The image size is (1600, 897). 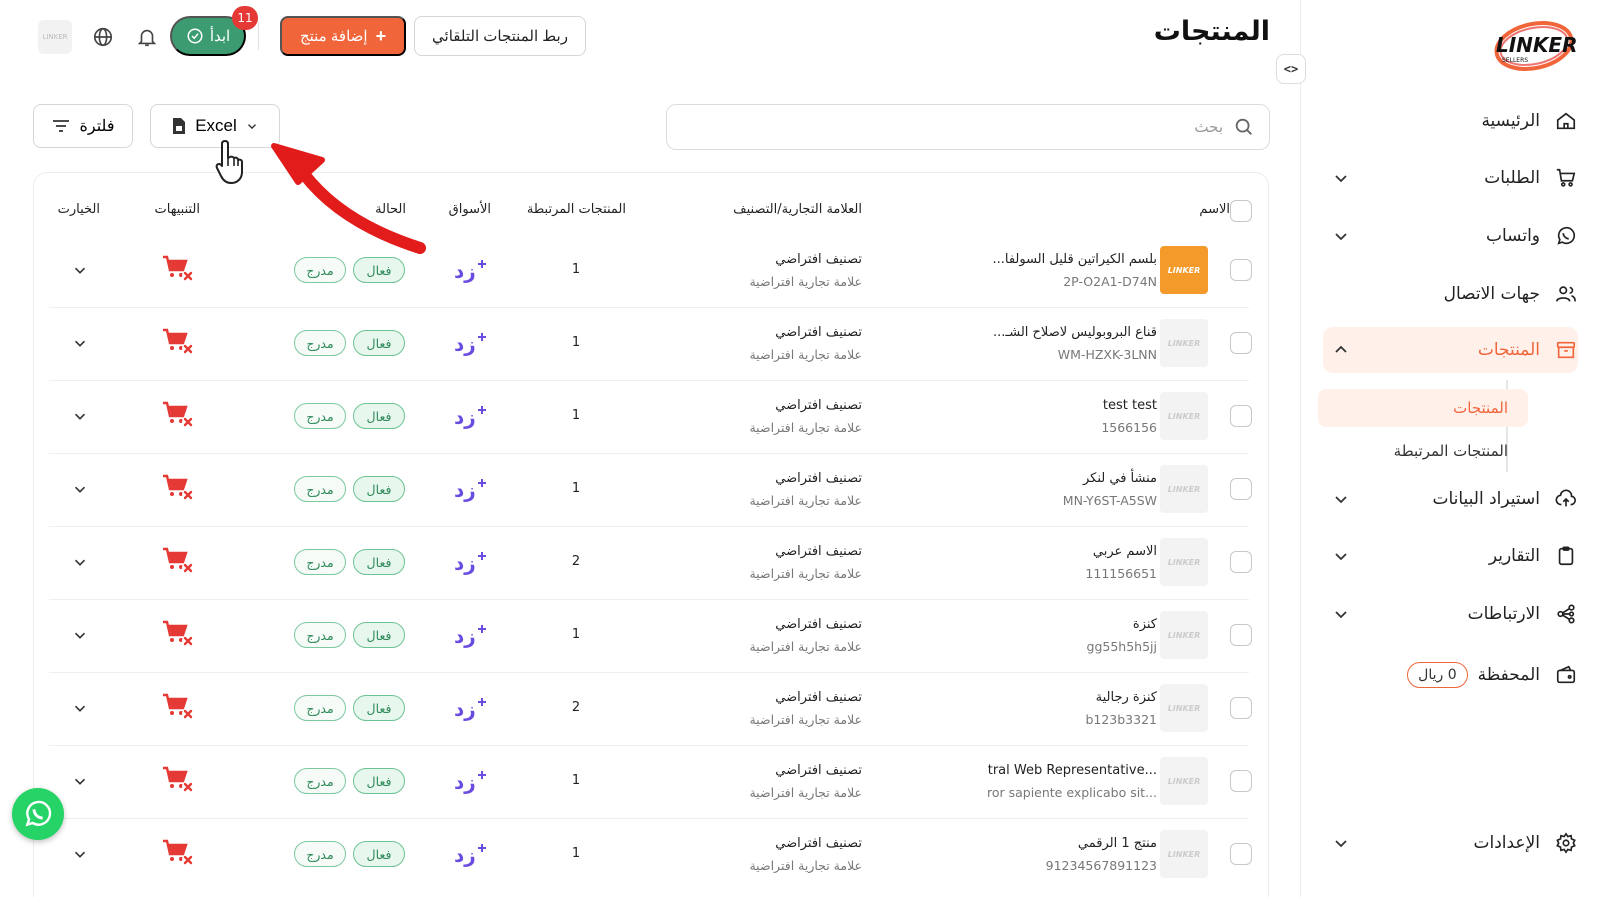 What do you see at coordinates (945, 127) in the screenshot?
I see `search-input` at bounding box center [945, 127].